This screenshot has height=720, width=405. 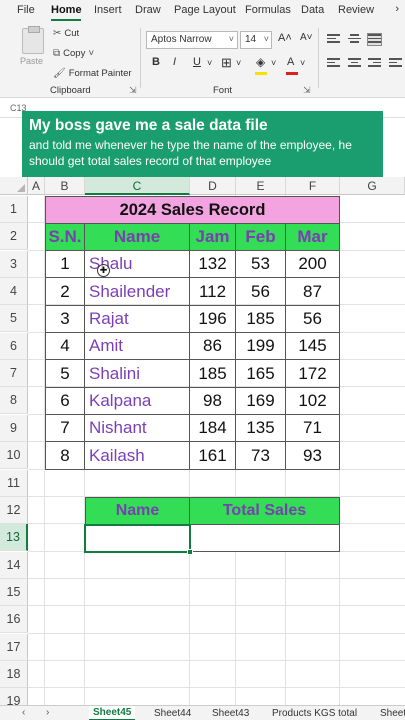 I want to click on table-cell-jan: 112, so click(x=213, y=292).